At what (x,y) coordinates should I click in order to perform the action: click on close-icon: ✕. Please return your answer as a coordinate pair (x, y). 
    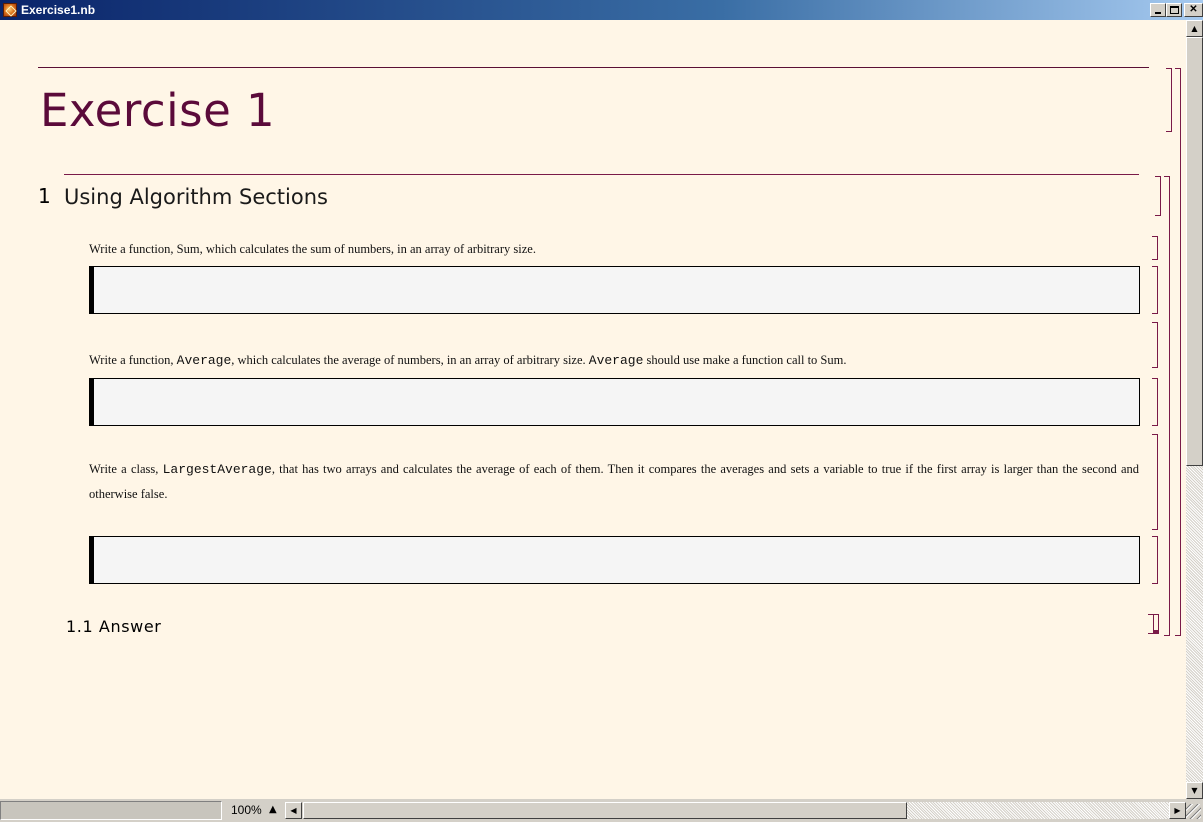
    Looking at the image, I should click on (1193, 9).